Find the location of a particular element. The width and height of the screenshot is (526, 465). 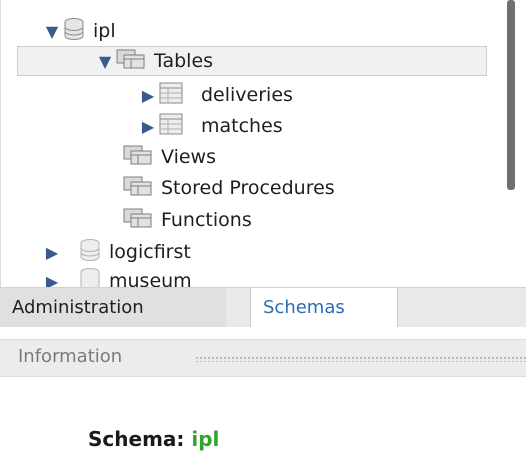

tree-item-ipl: ▼ ipl is located at coordinates (78, 31).